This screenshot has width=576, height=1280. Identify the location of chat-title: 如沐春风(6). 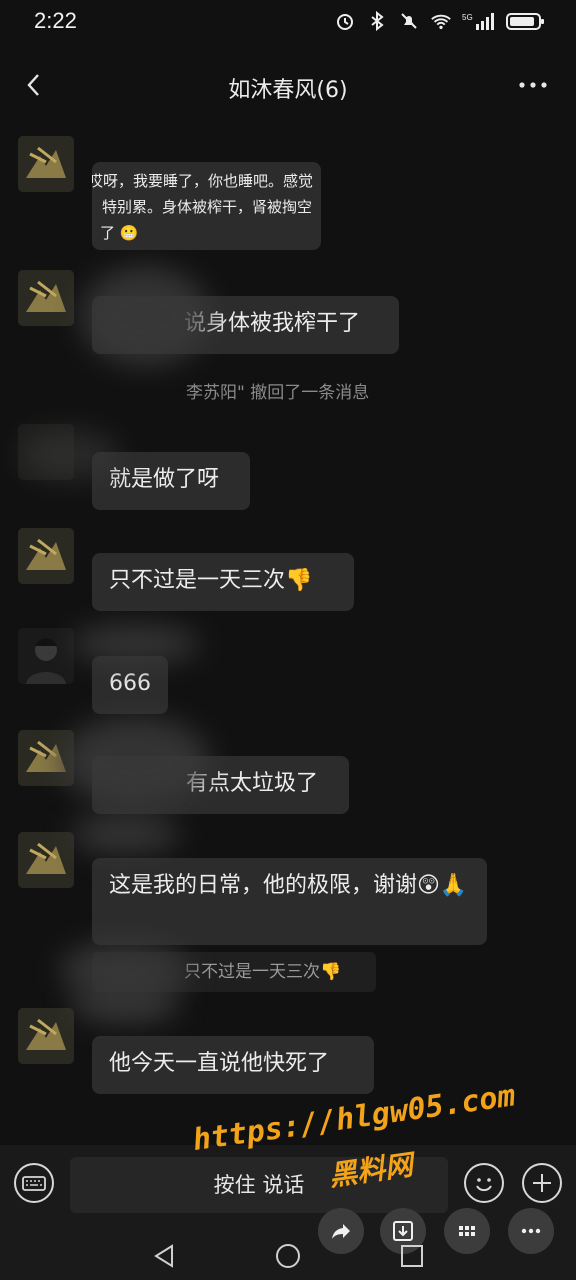
(288, 90).